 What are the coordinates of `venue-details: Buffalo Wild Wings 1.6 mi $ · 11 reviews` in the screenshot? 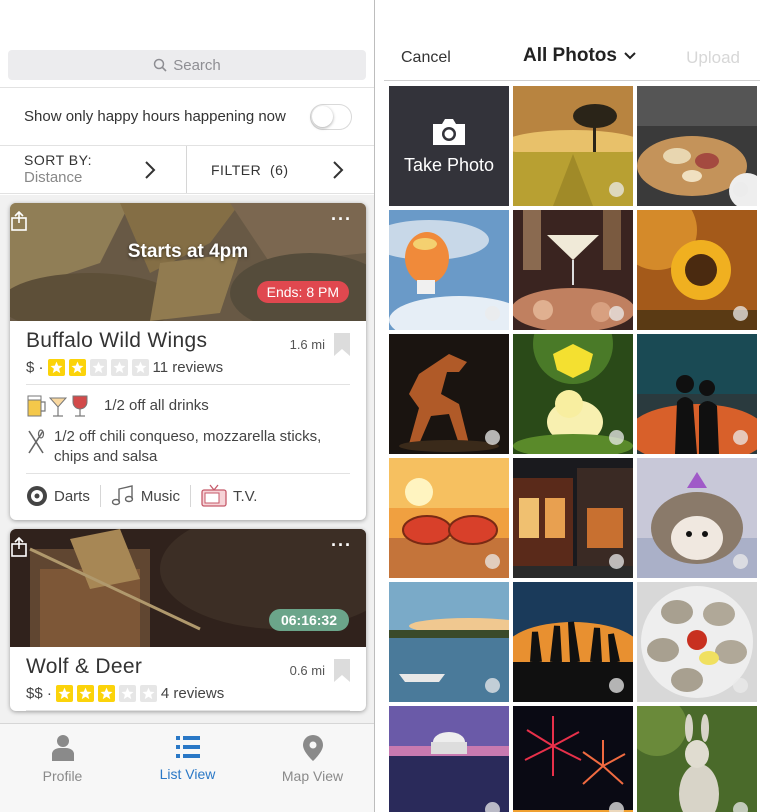 It's located at (188, 420).